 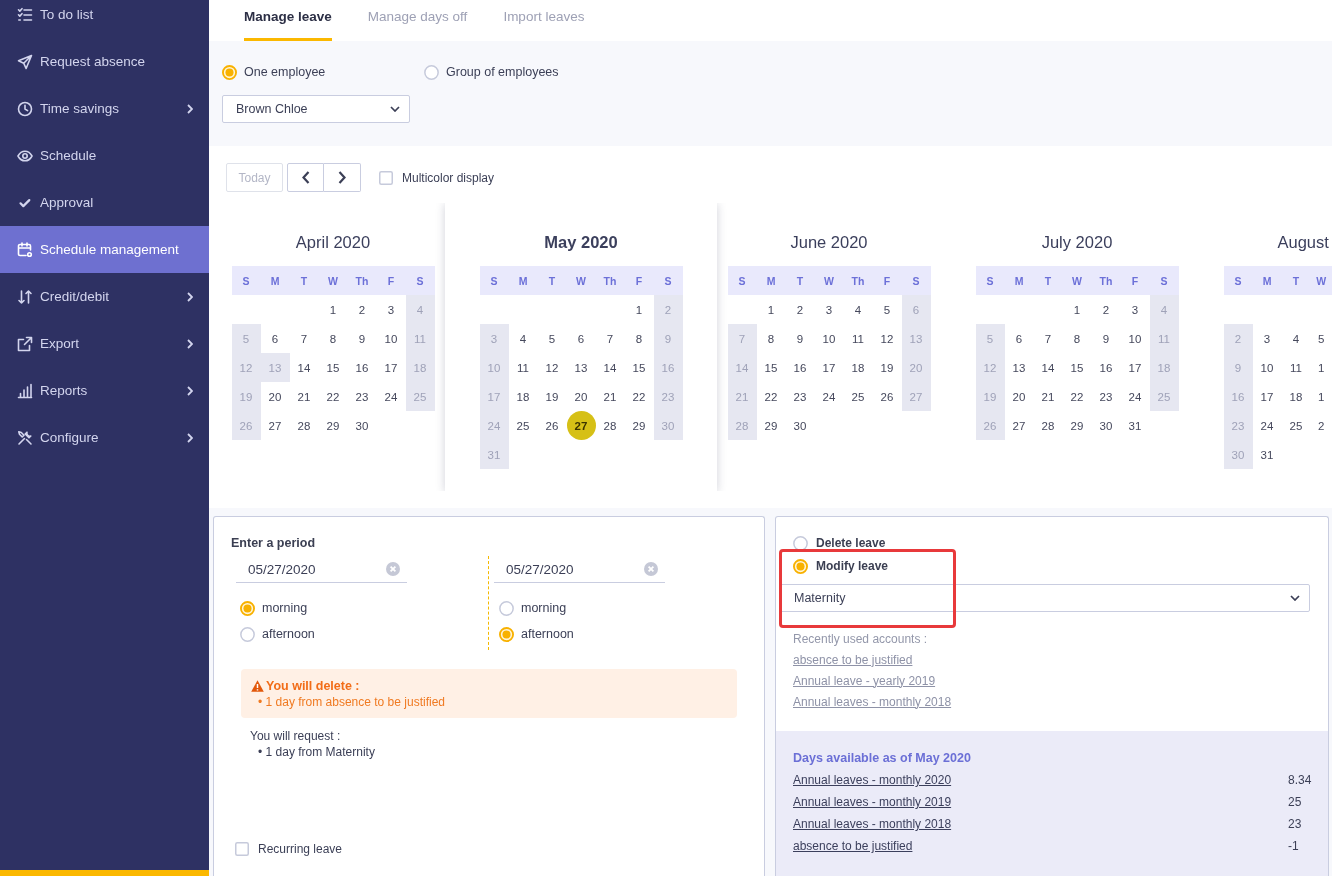 I want to click on leave-type-select: Maternity, so click(x=1045, y=598).